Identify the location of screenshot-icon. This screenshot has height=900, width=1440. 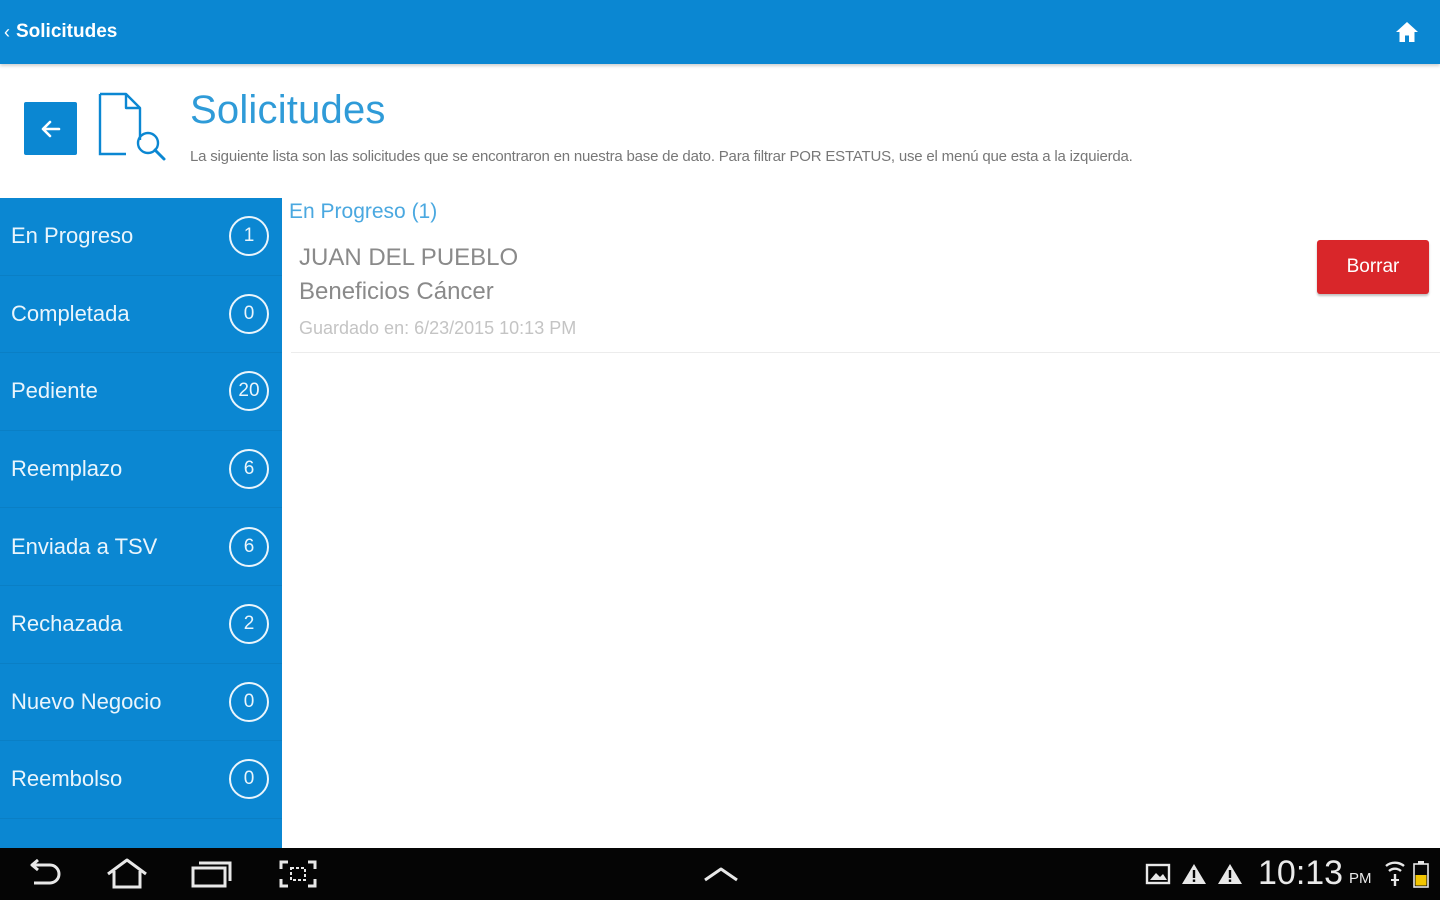
(298, 874).